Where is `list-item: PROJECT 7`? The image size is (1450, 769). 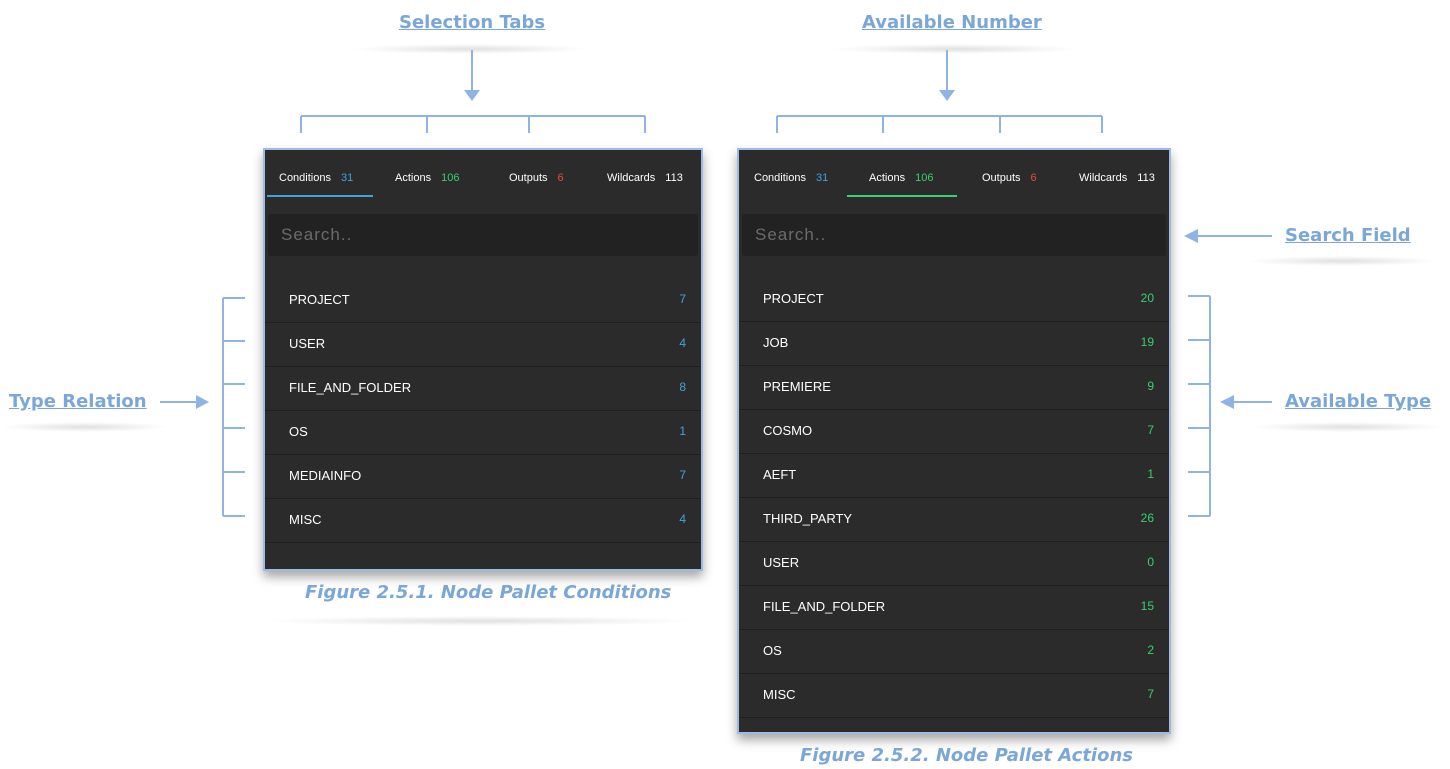 list-item: PROJECT 7 is located at coordinates (483, 300).